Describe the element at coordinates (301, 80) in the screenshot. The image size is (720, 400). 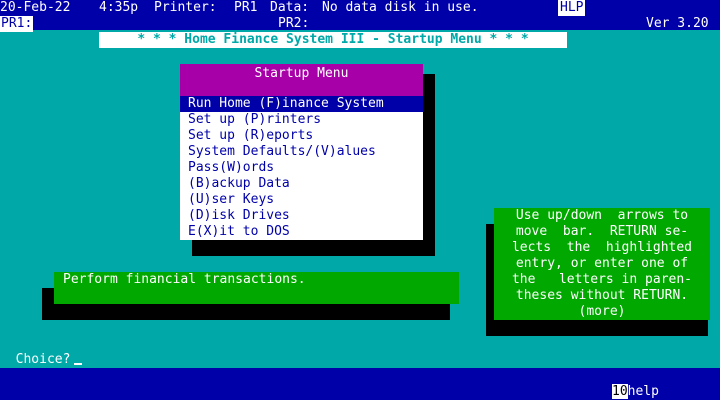
I see `menu-title: Startup Menu` at that location.